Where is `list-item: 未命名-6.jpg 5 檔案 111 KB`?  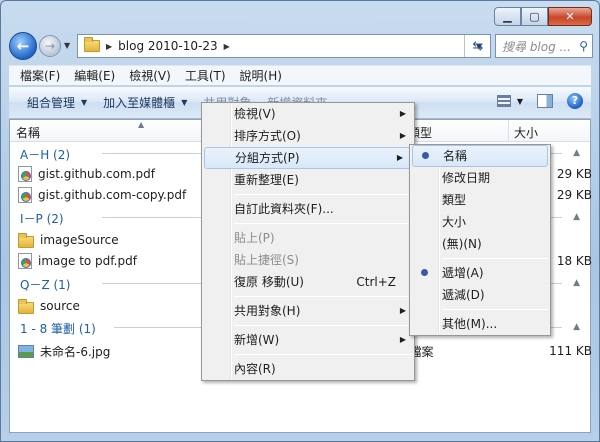
list-item: 未命名-6.jpg 5 檔案 111 KB is located at coordinates (305, 351).